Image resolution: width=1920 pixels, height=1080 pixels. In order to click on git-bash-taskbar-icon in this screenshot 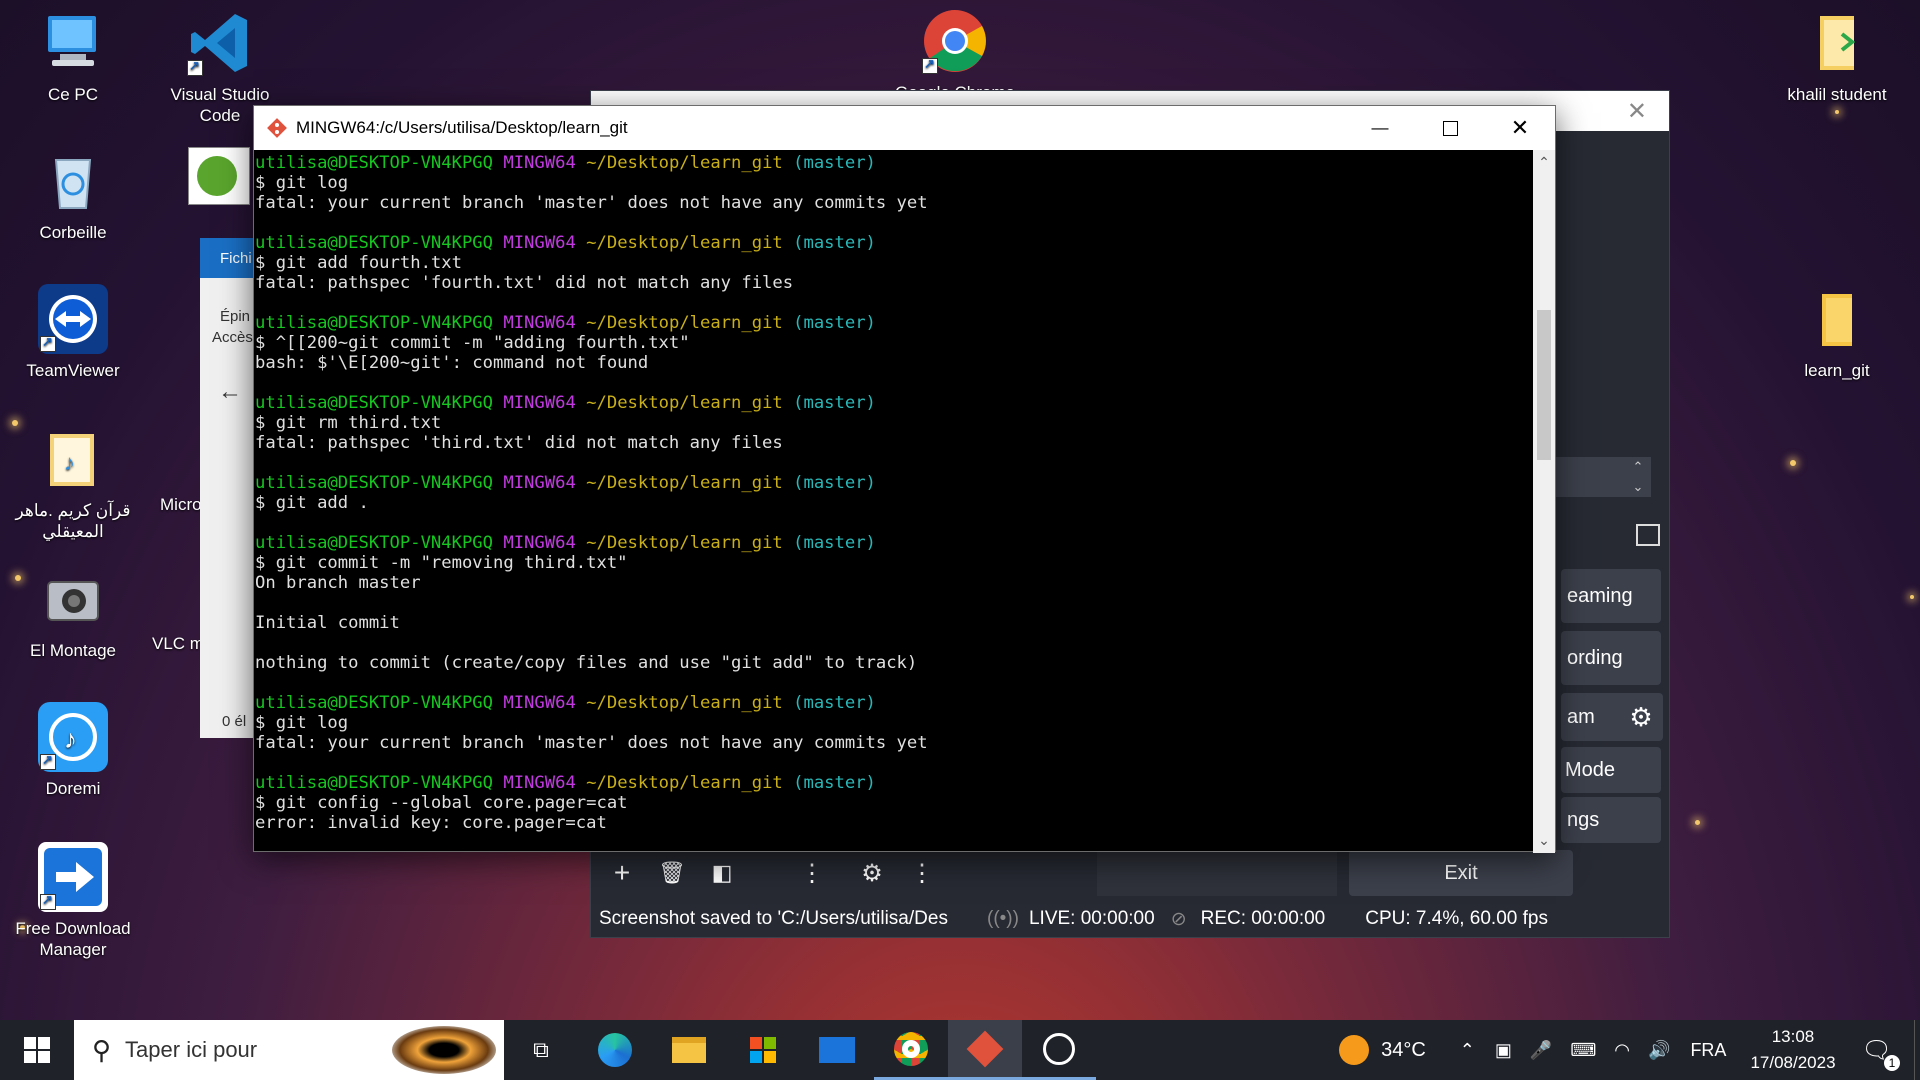, I will do `click(985, 1050)`.